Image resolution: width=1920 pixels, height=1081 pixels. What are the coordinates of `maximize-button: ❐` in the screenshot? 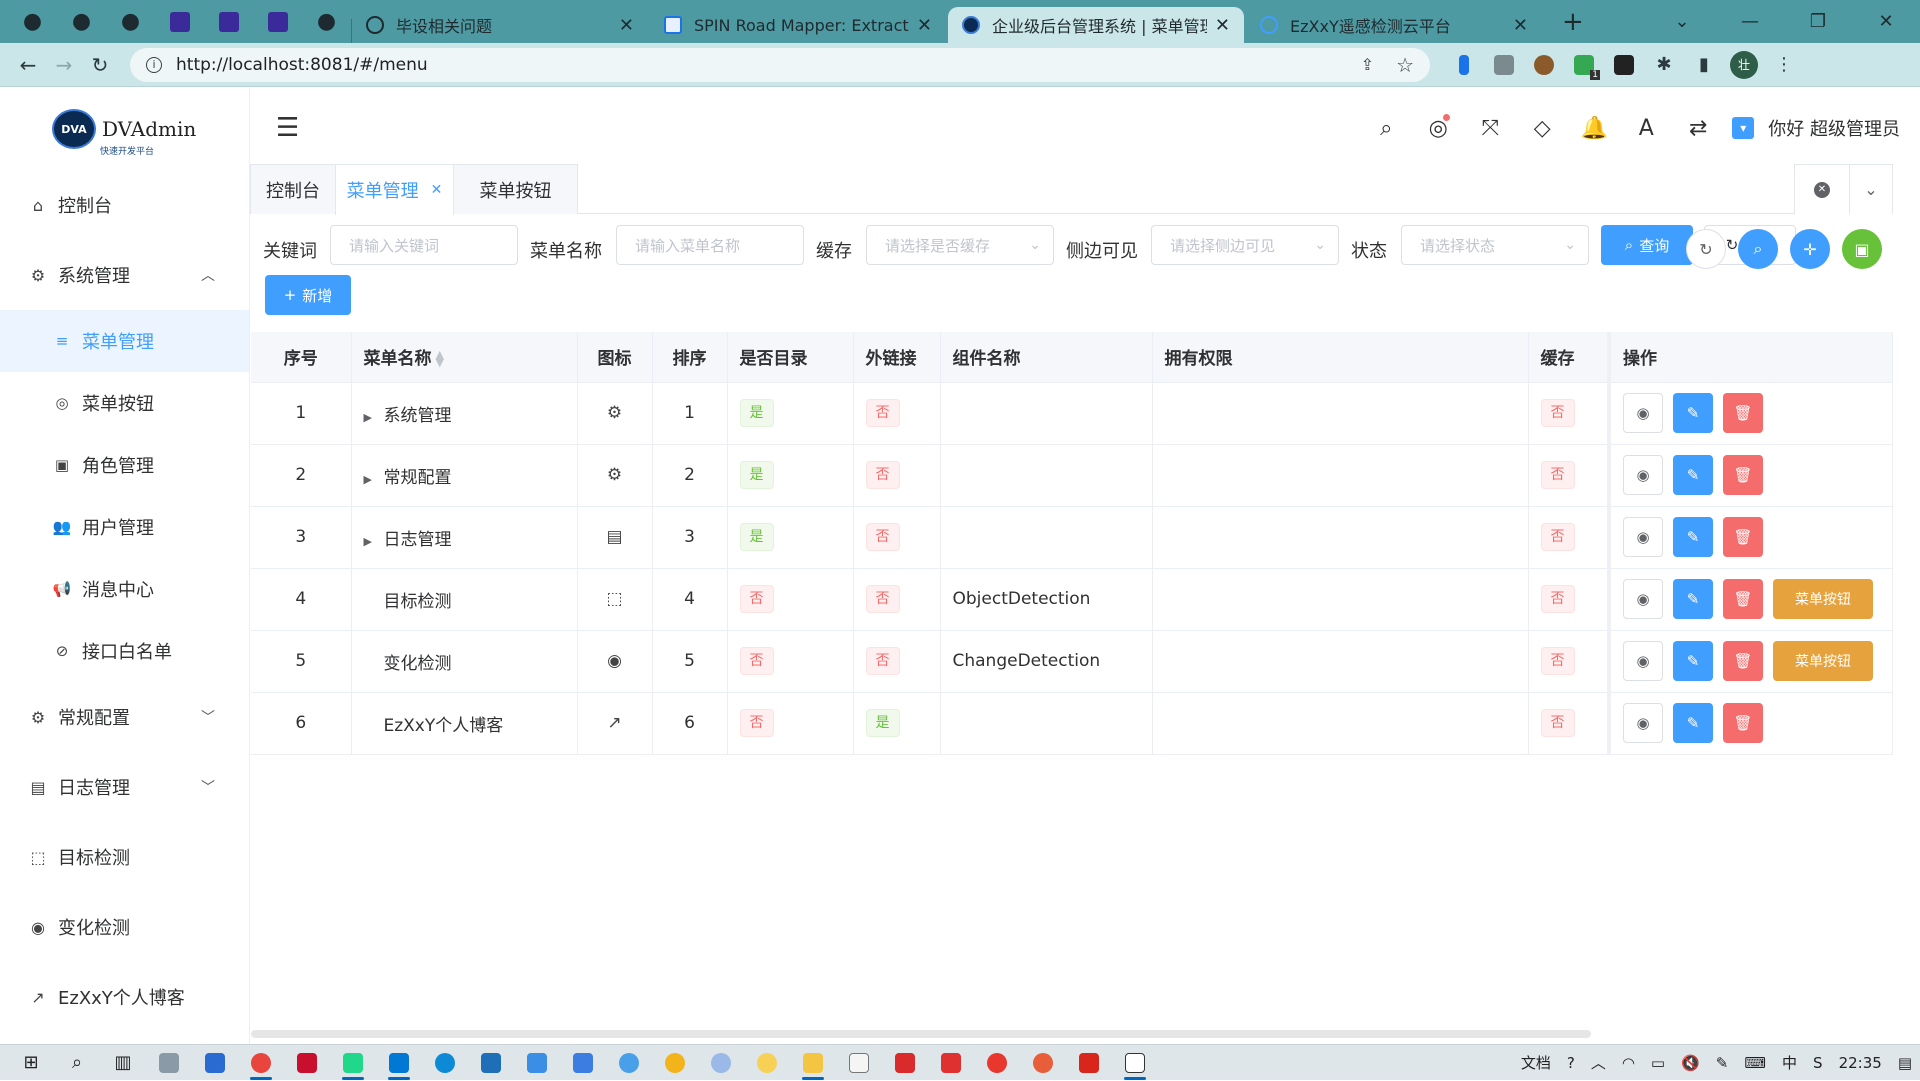 It's located at (1818, 21).